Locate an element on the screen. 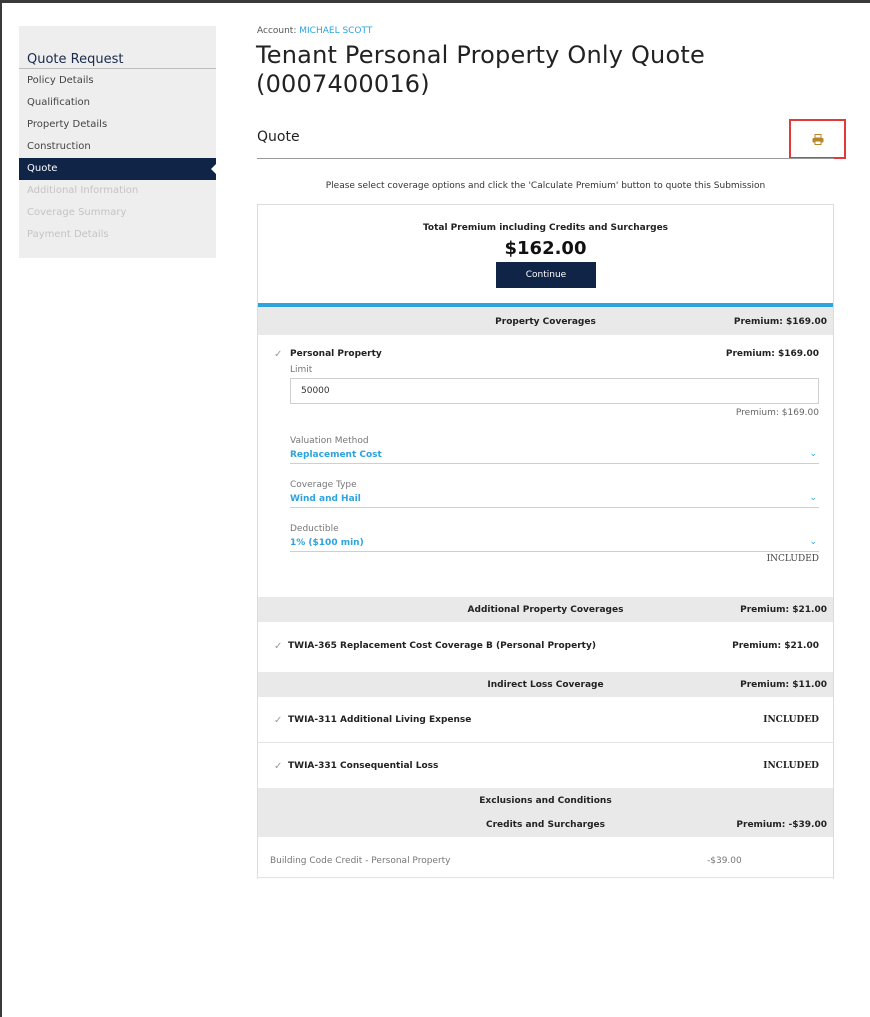  valuation-method-label: Valuation Method is located at coordinates (329, 441).